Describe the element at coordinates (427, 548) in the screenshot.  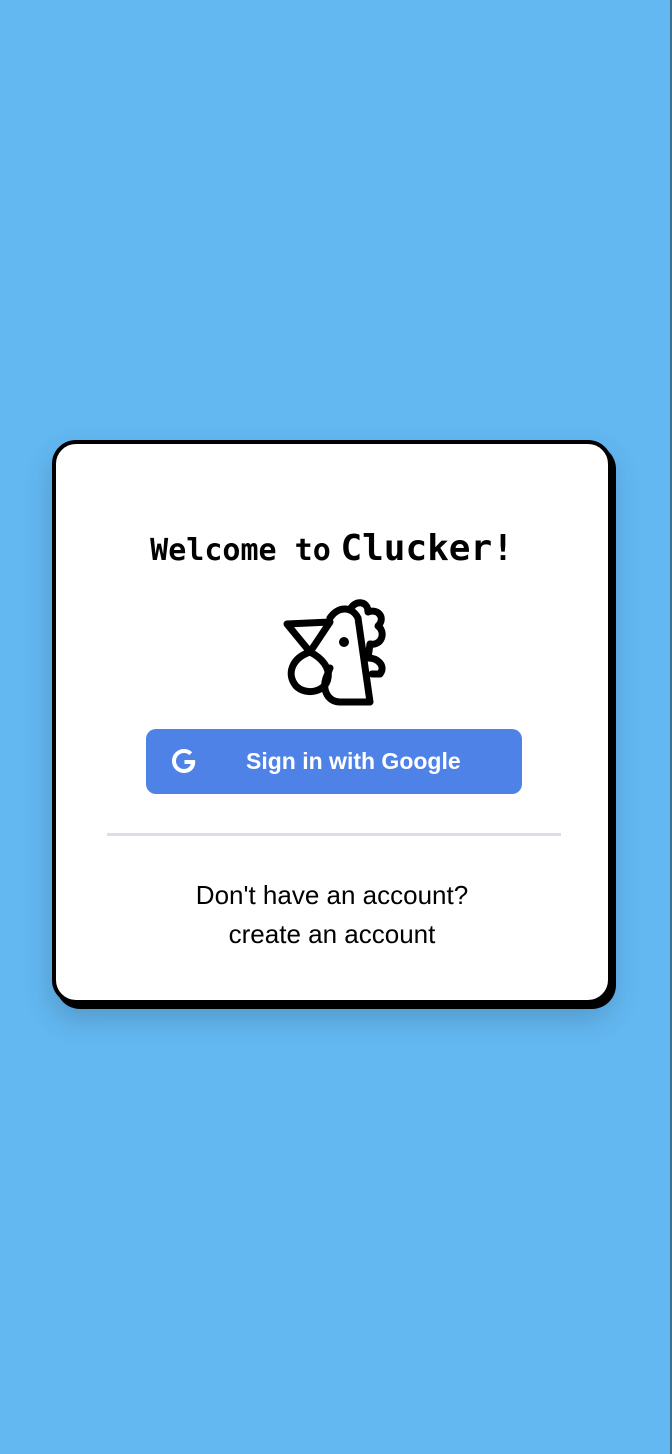
I see `brand-name: Clucker!` at that location.